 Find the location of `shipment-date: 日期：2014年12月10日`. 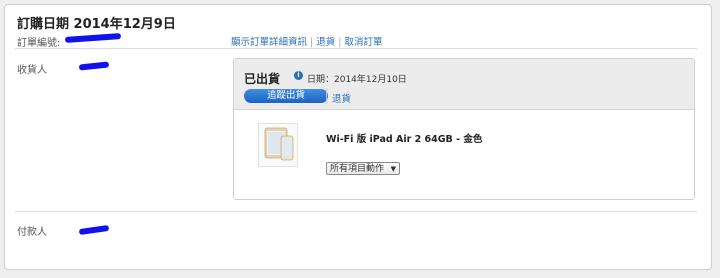

shipment-date: 日期：2014年12月10日 is located at coordinates (357, 80).